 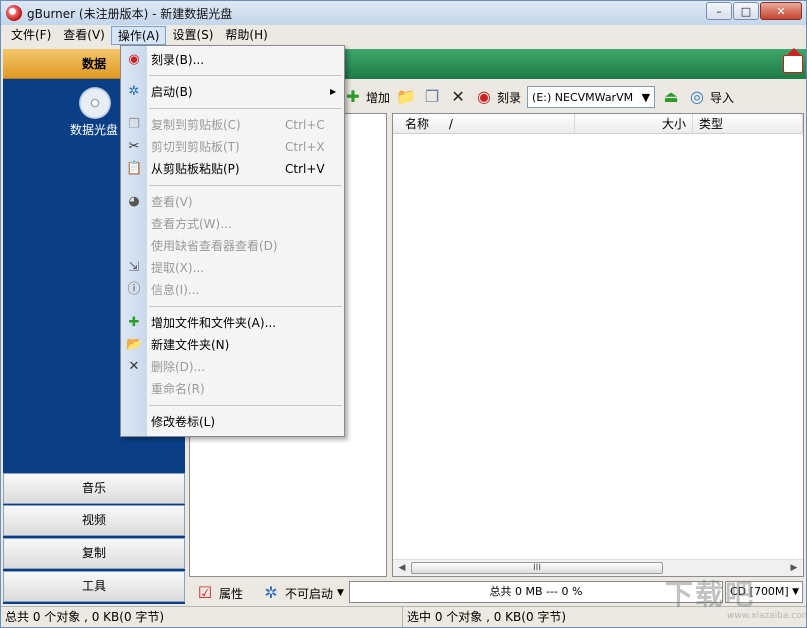 I want to click on column-name-label: 名称, so click(x=417, y=124).